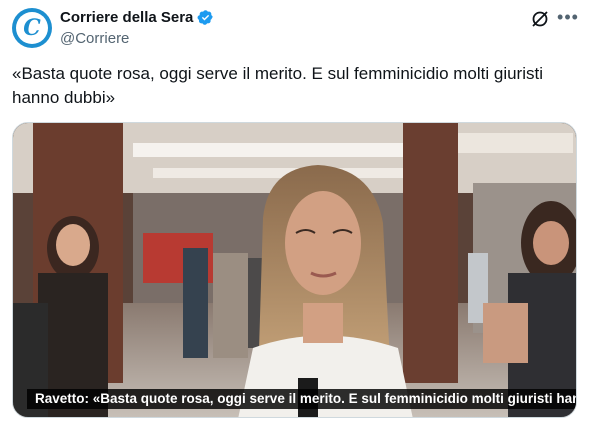  Describe the element at coordinates (540, 19) in the screenshot. I see `grok-icon` at that location.